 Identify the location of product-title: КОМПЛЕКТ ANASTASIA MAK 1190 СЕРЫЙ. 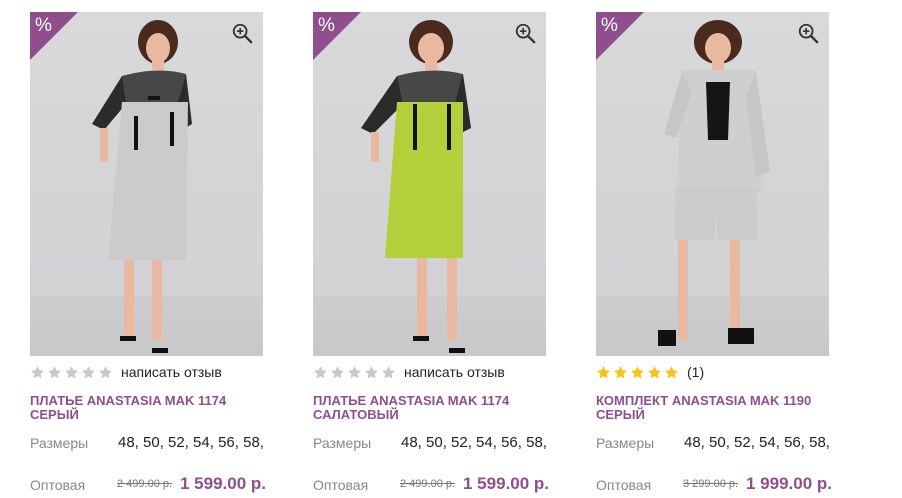
(716, 408).